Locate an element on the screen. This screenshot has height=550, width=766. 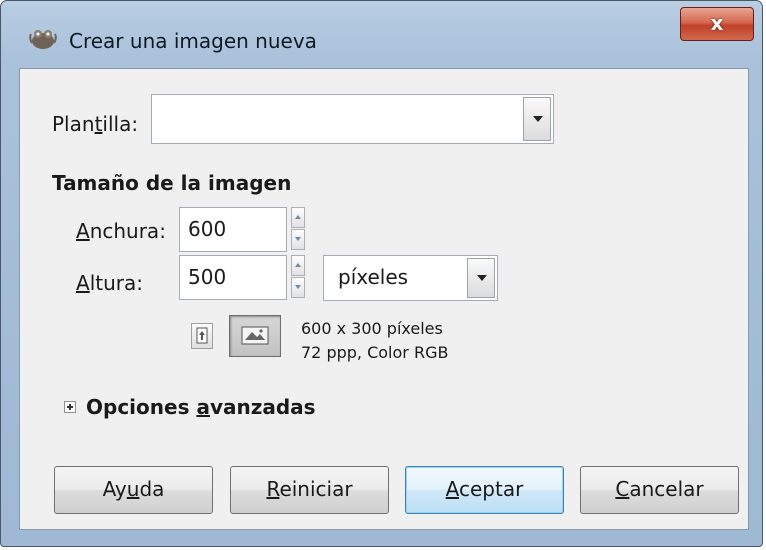
width-spinner is located at coordinates (298, 229).